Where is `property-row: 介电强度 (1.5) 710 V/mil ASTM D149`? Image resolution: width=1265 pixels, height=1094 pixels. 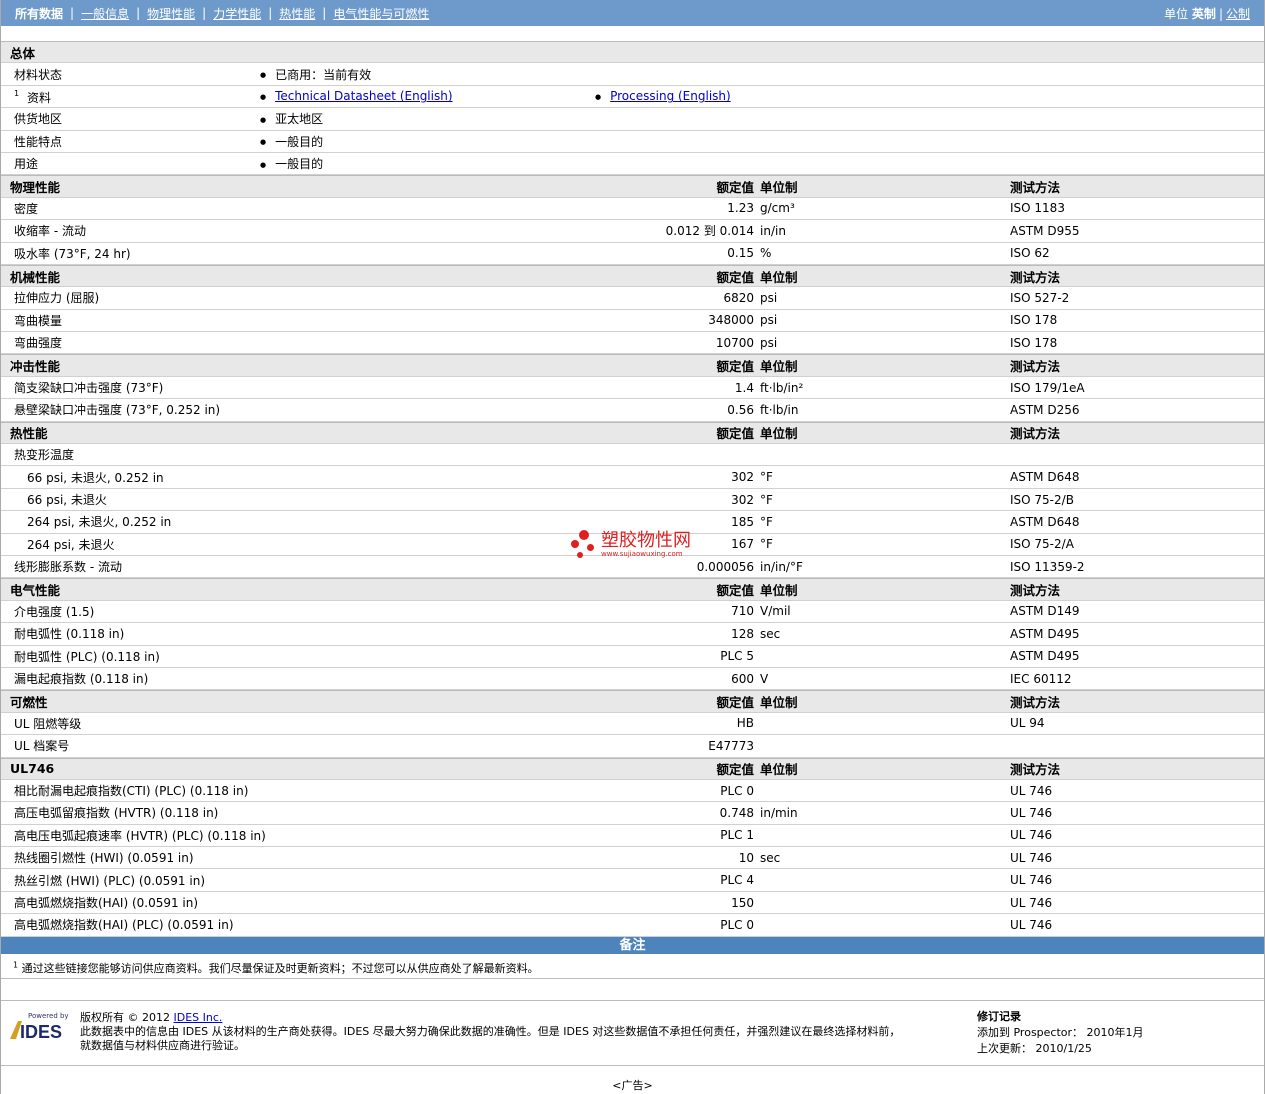
property-row: 介电强度 (1.5) 710 V/mil ASTM D149 is located at coordinates (632, 612).